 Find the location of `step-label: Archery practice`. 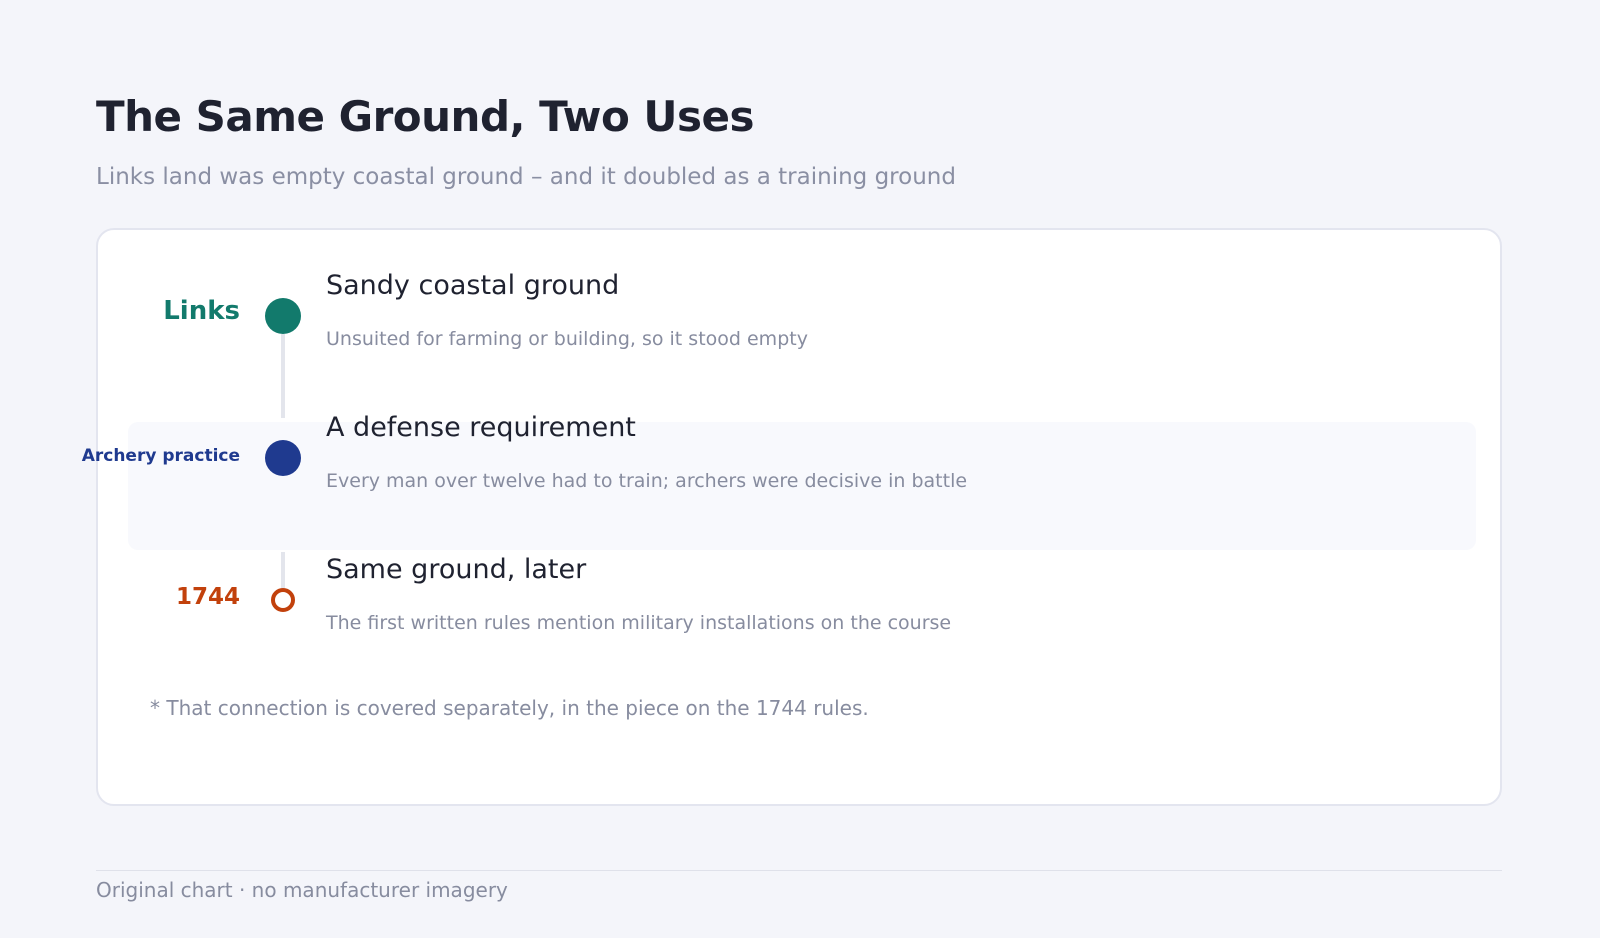

step-label: Archery practice is located at coordinates (160, 456).